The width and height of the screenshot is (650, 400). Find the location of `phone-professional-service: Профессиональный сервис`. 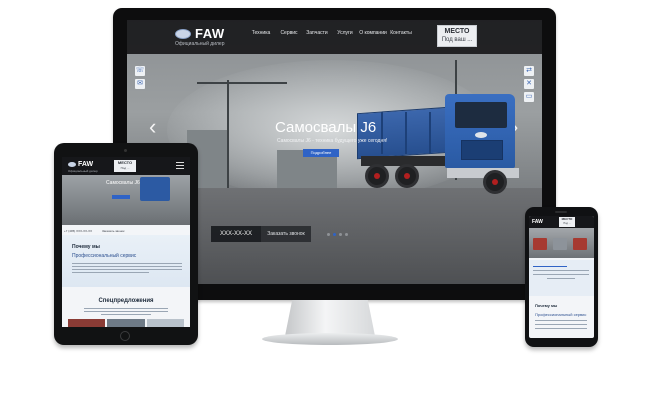

phone-professional-service: Профессиональный сервис is located at coordinates (561, 314).